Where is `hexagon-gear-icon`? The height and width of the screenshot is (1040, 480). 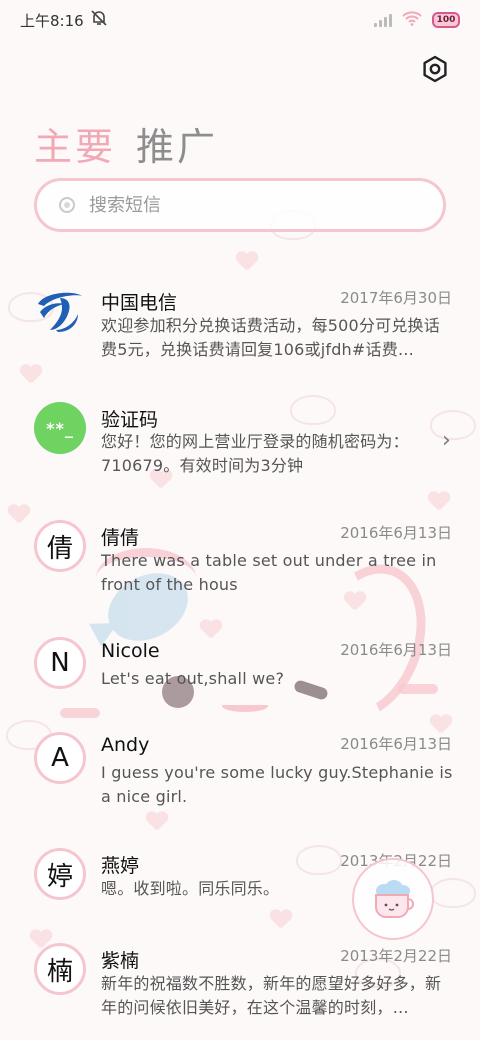 hexagon-gear-icon is located at coordinates (435, 69).